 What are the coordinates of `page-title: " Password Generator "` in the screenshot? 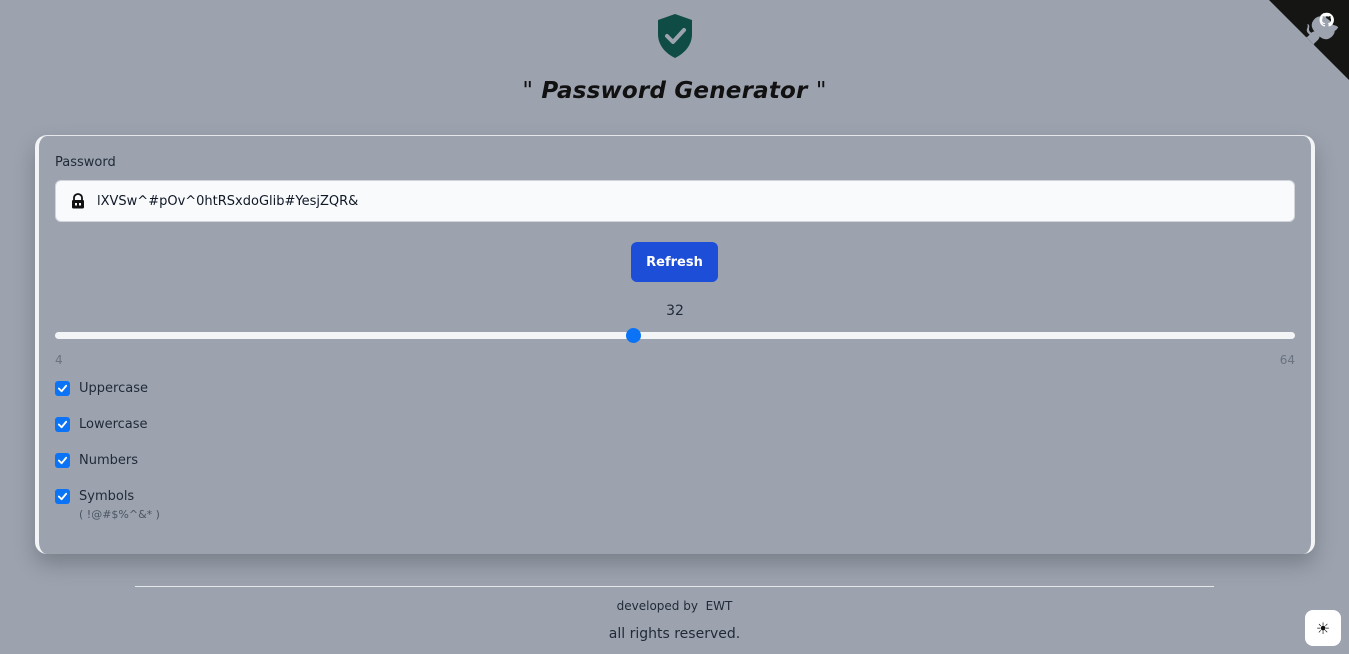 It's located at (674, 91).